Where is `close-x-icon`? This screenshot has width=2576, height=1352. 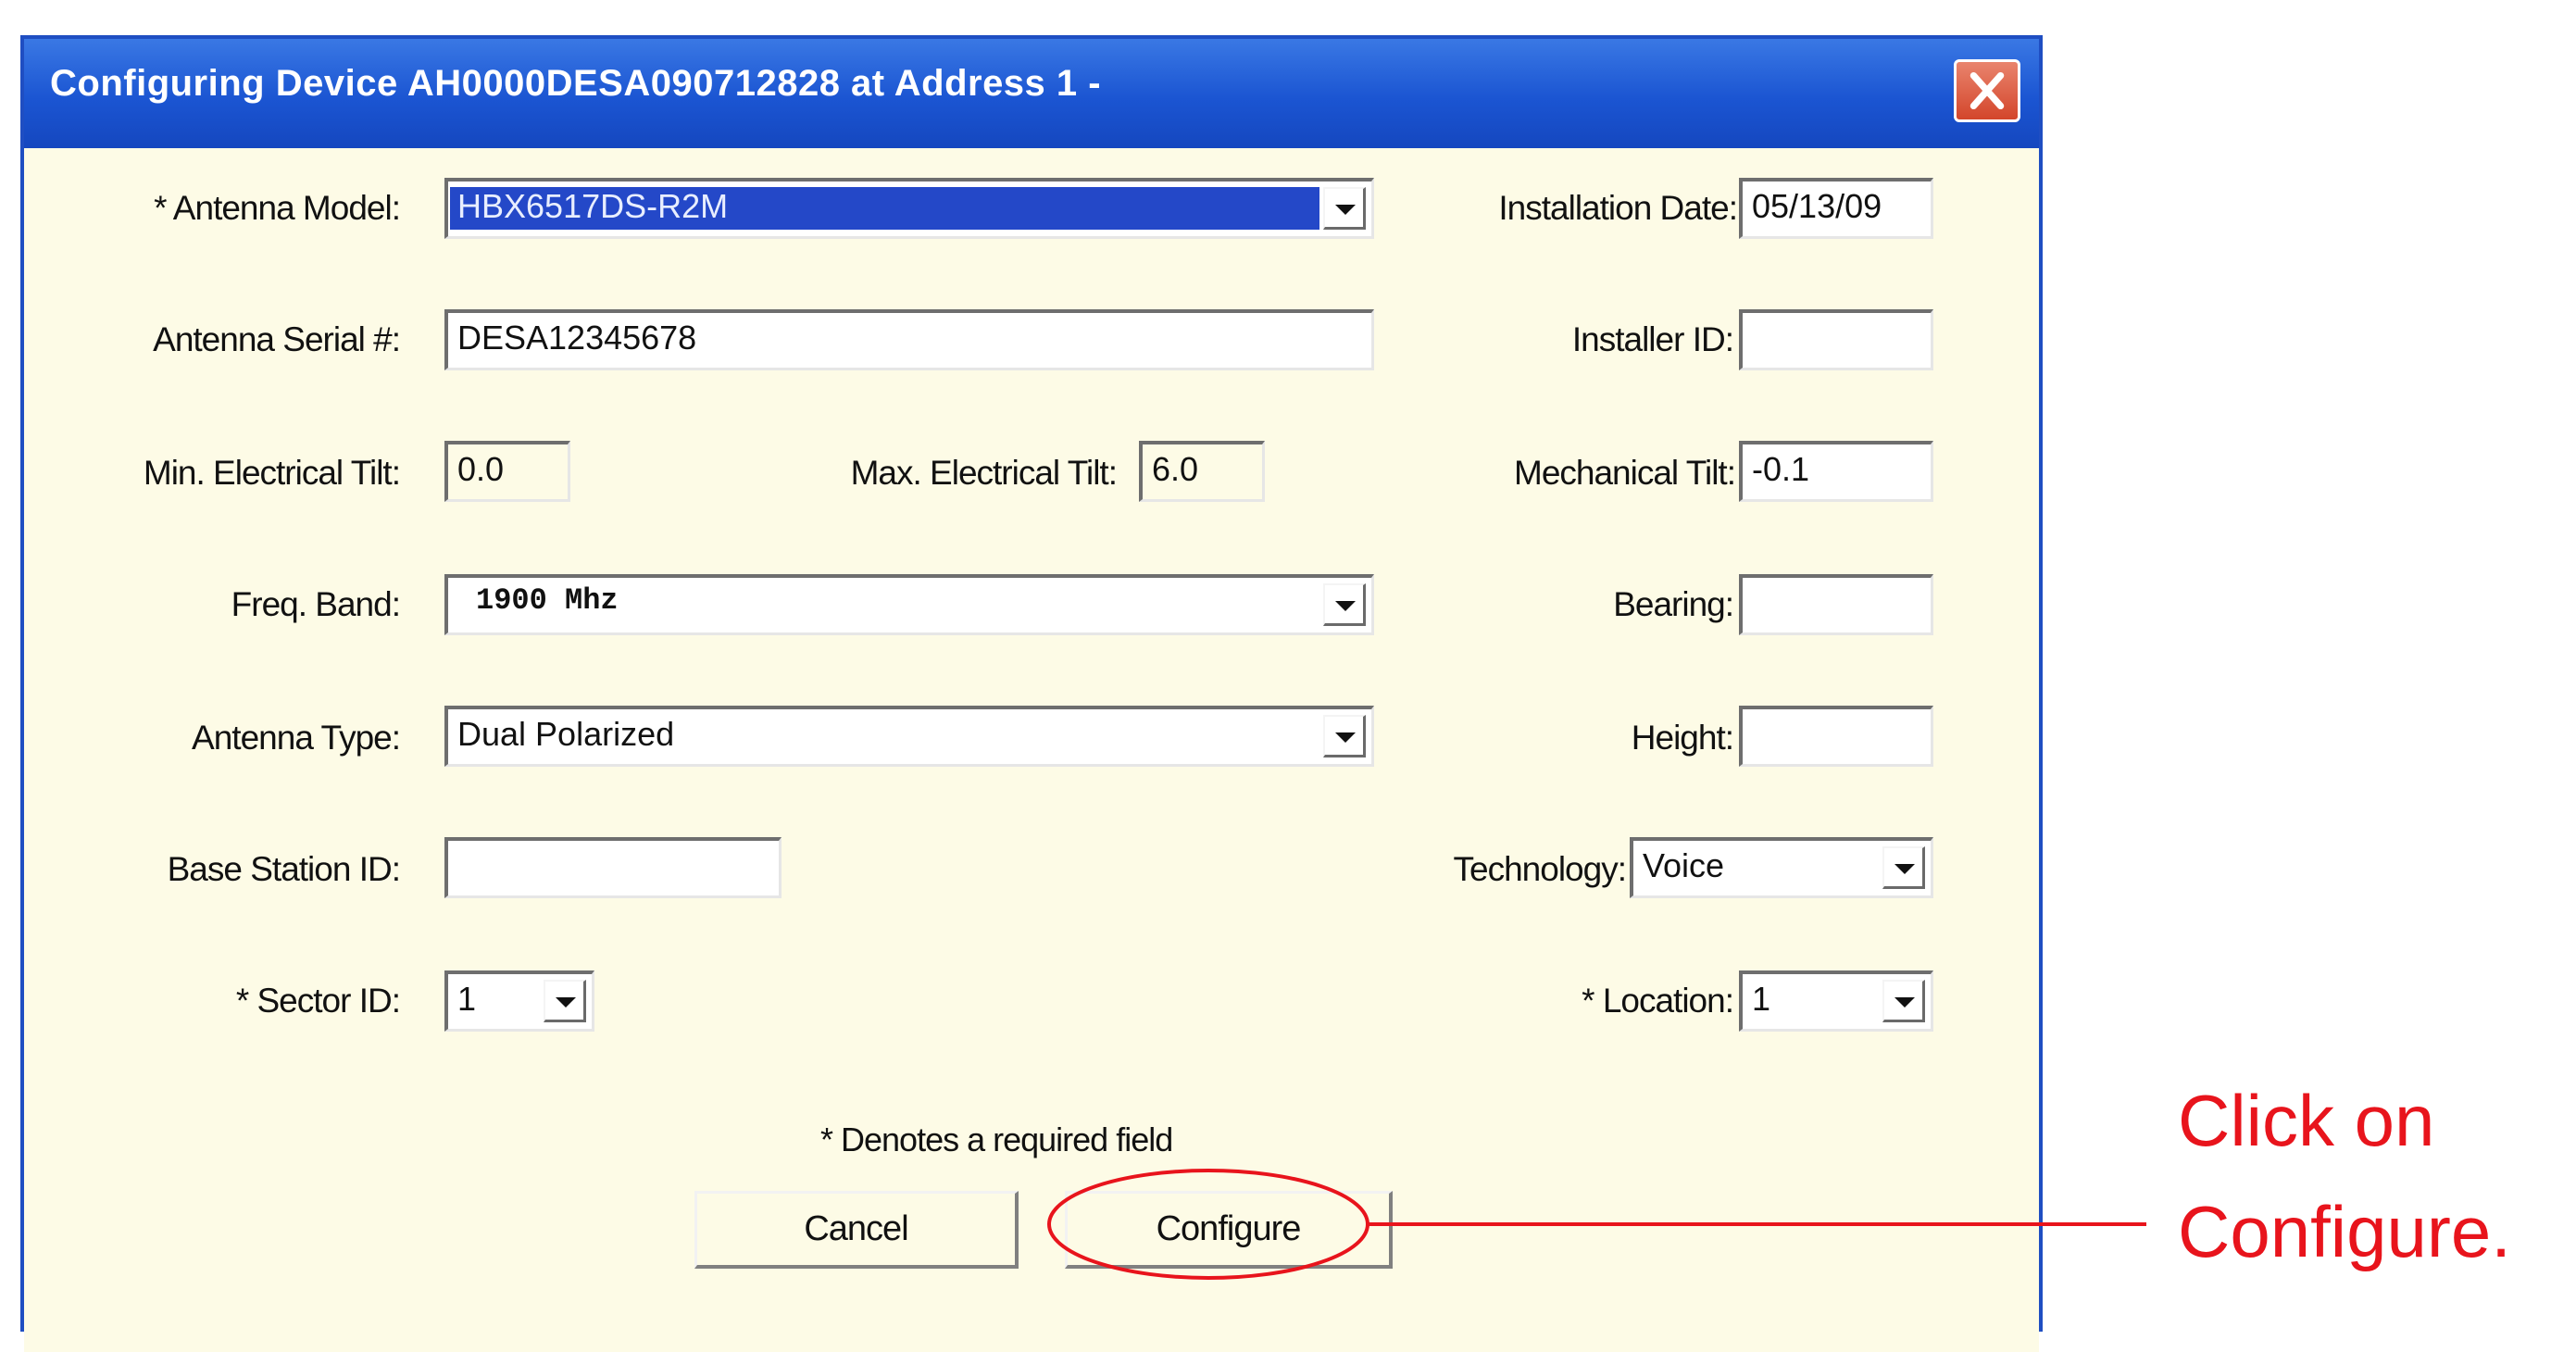
close-x-icon is located at coordinates (1987, 90).